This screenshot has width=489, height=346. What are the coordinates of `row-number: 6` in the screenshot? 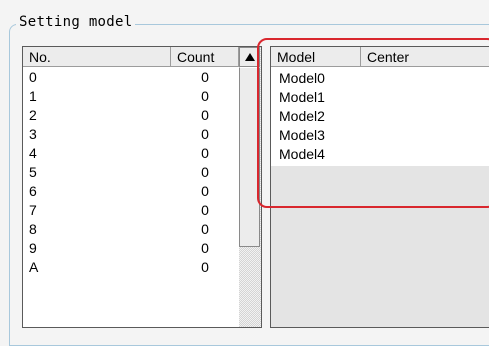 It's located at (33, 191).